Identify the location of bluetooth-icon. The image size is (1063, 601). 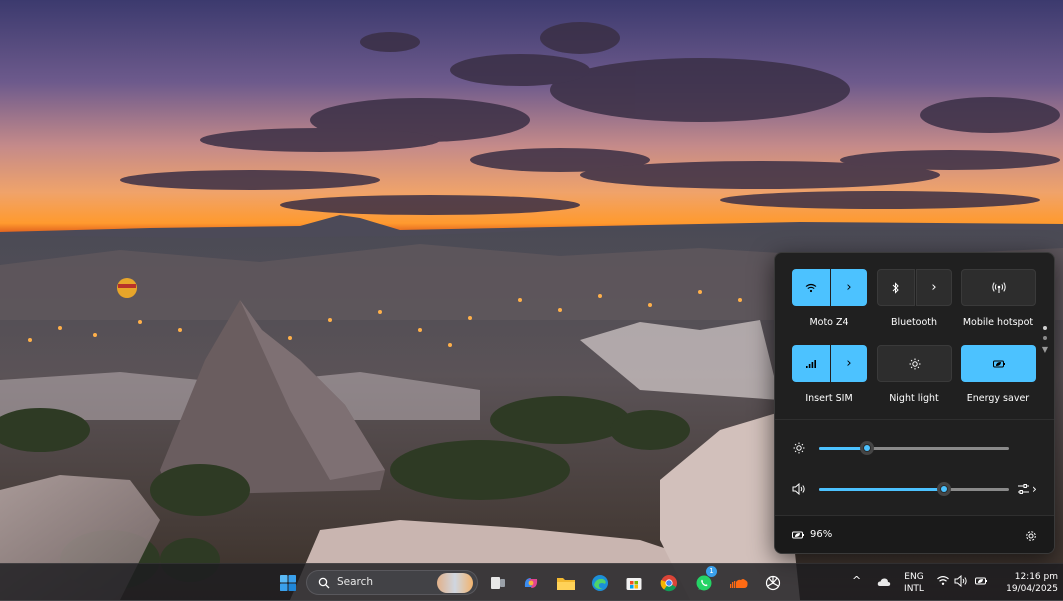
(895, 287).